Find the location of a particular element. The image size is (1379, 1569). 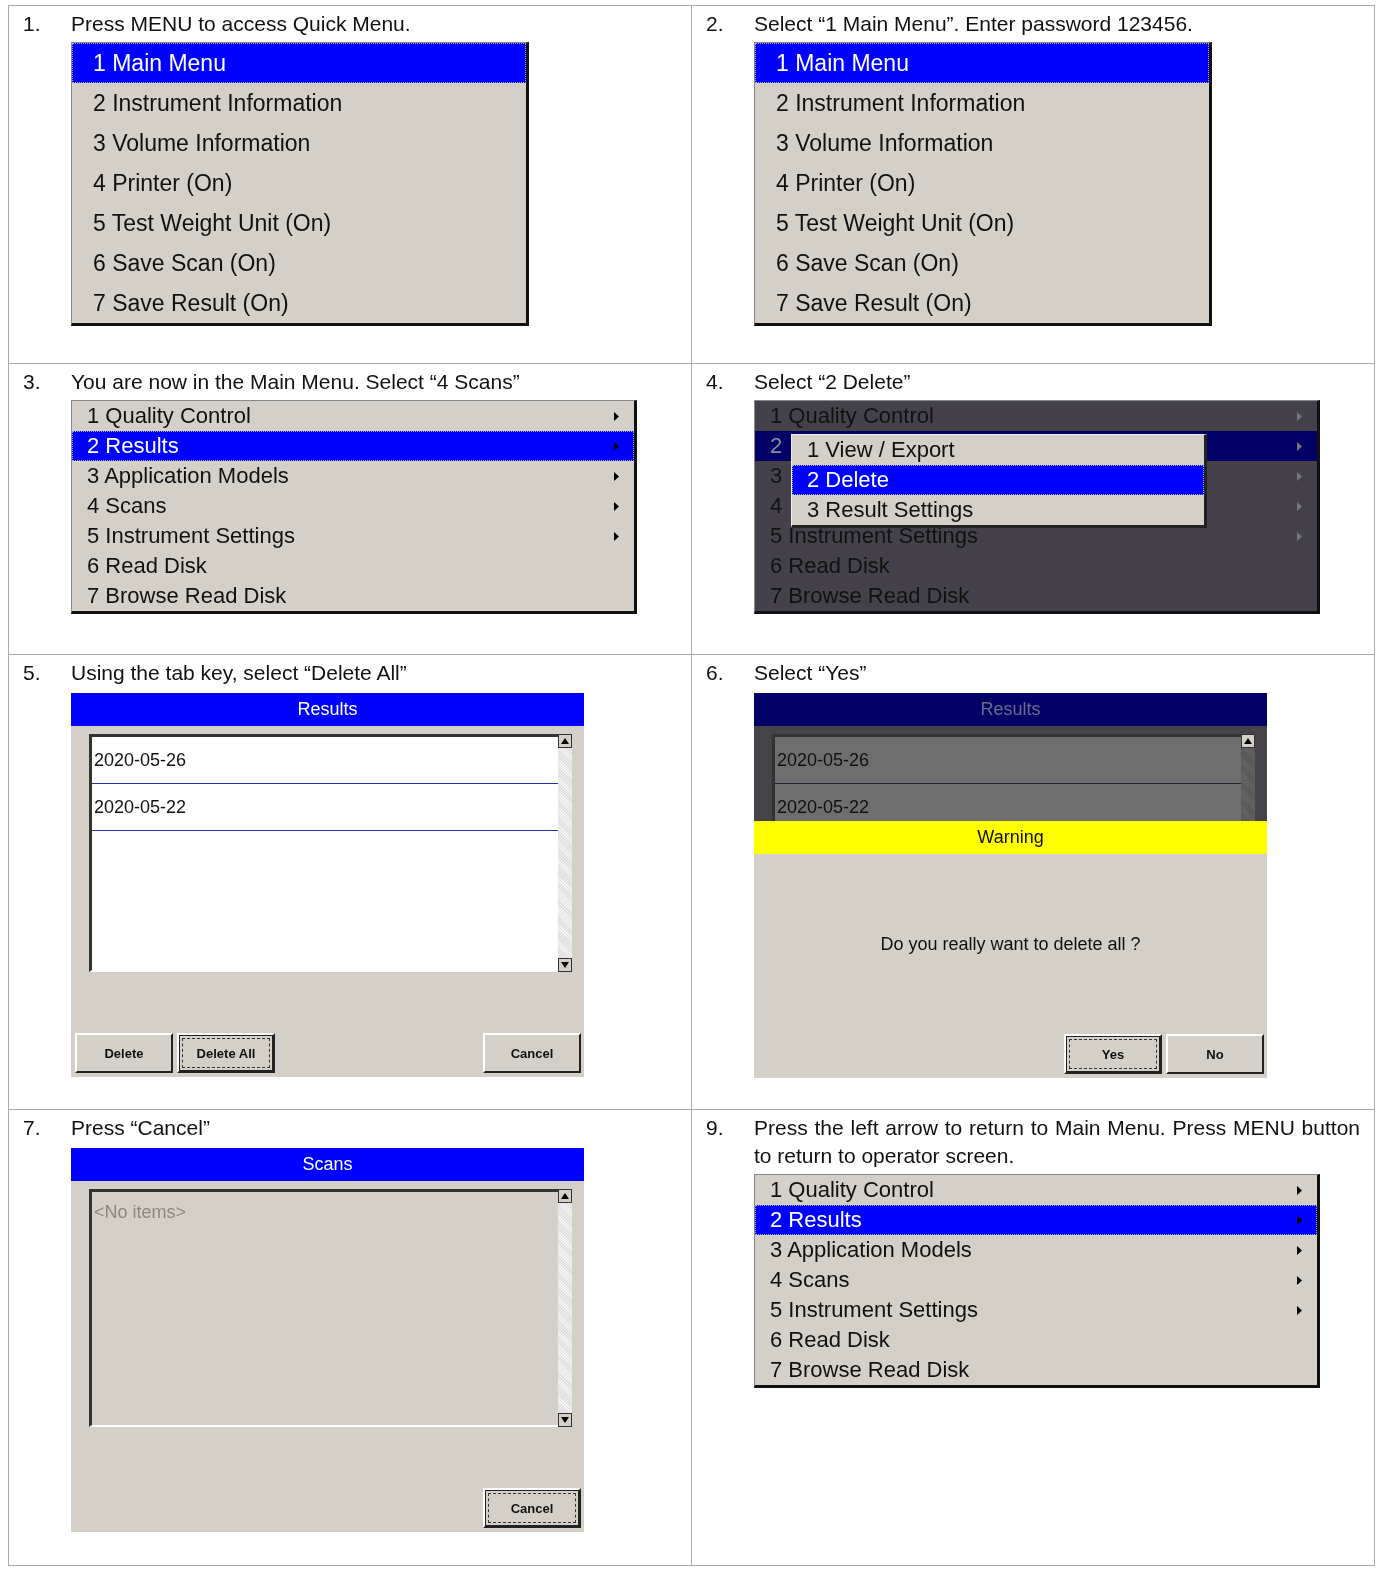

step-instruction: Press the left arrow to return to Main Menu. Press MENU button to return to operator screen. is located at coordinates (1057, 1142).